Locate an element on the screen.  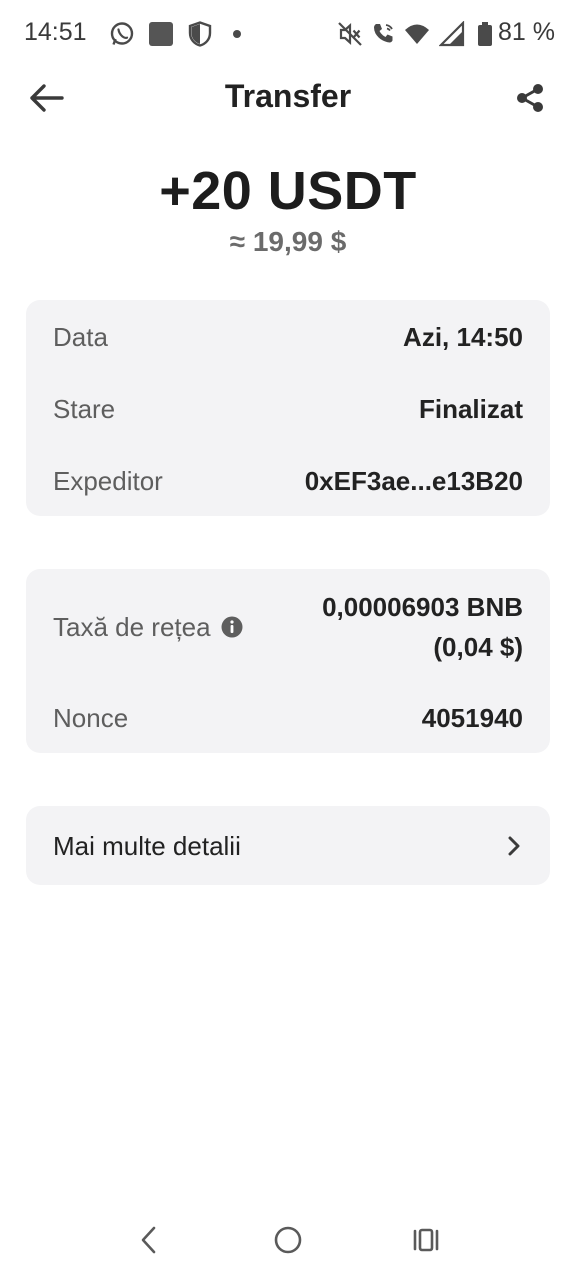
whatsapp-icon is located at coordinates (122, 33).